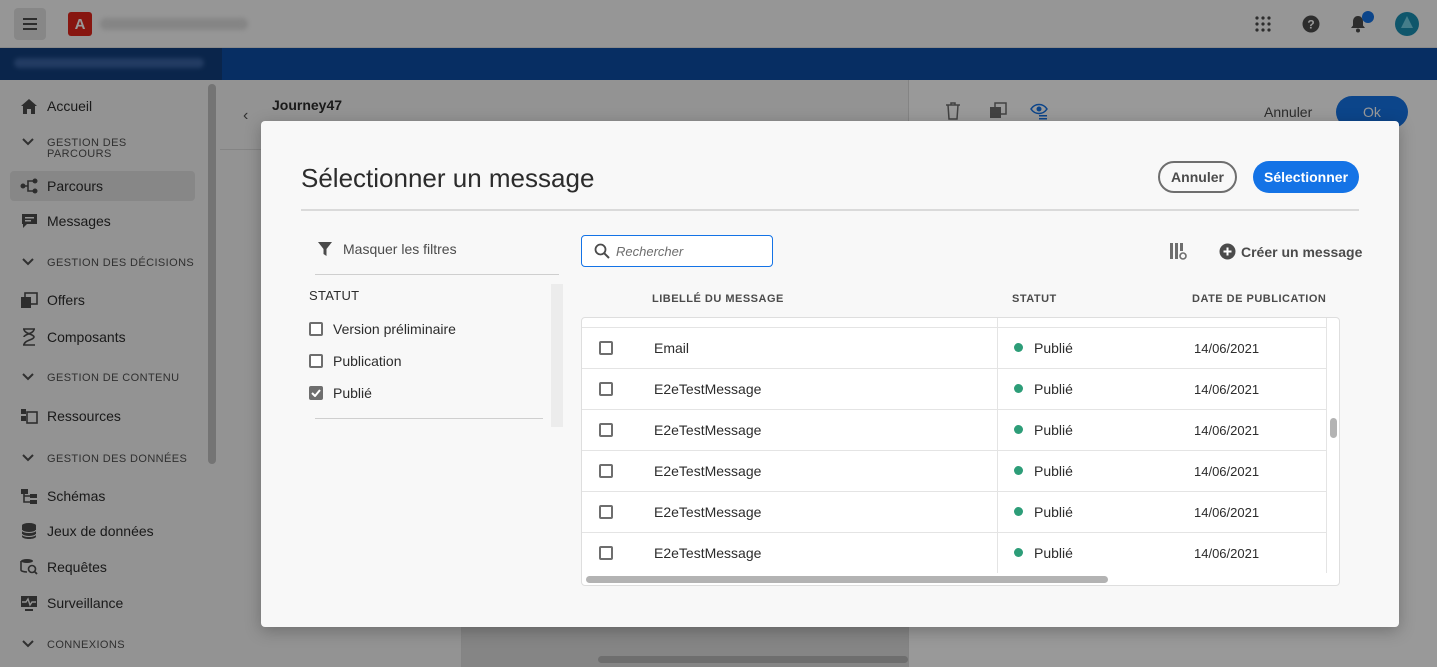  I want to click on column-divider, so click(997, 445).